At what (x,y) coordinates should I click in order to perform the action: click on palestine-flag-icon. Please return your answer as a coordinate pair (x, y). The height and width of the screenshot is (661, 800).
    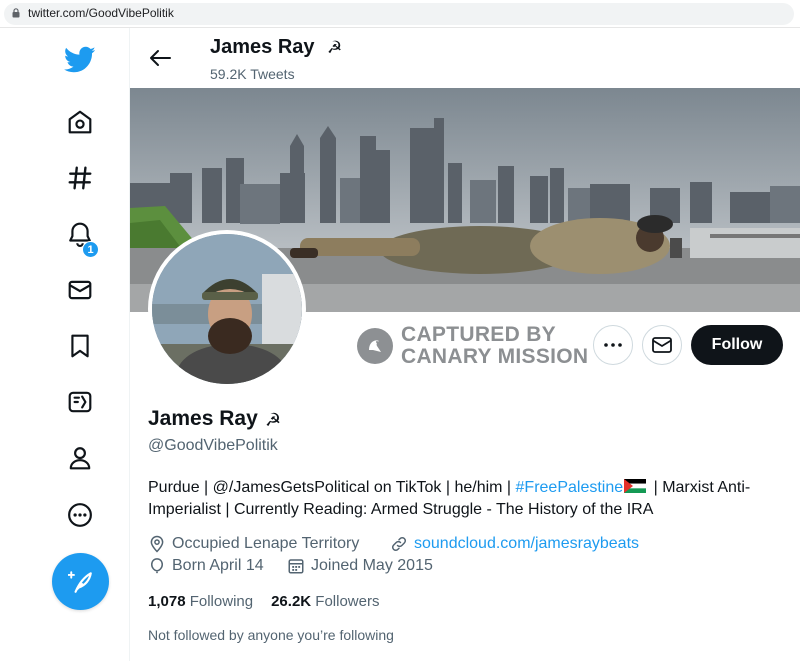
    Looking at the image, I should click on (635, 486).